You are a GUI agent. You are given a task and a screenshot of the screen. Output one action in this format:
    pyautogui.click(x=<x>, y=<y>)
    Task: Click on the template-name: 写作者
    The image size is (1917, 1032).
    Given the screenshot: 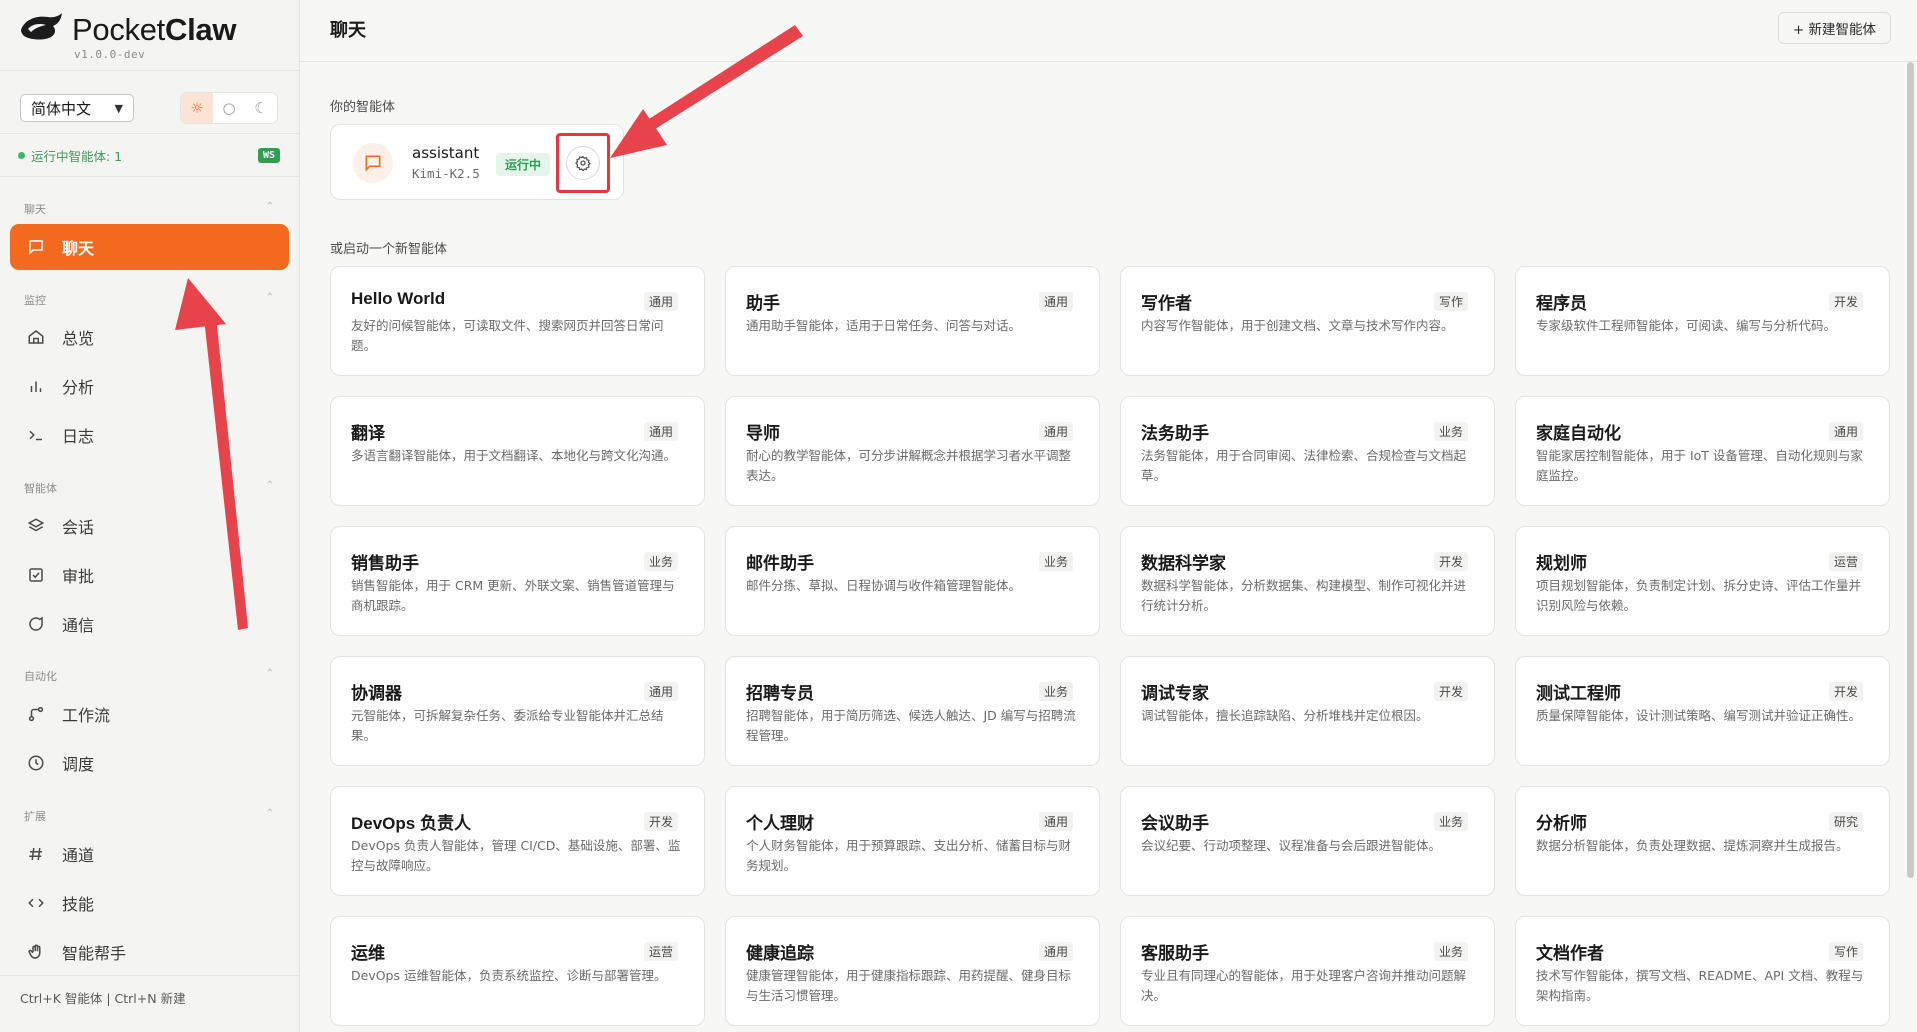 What is the action you would take?
    pyautogui.click(x=1166, y=303)
    